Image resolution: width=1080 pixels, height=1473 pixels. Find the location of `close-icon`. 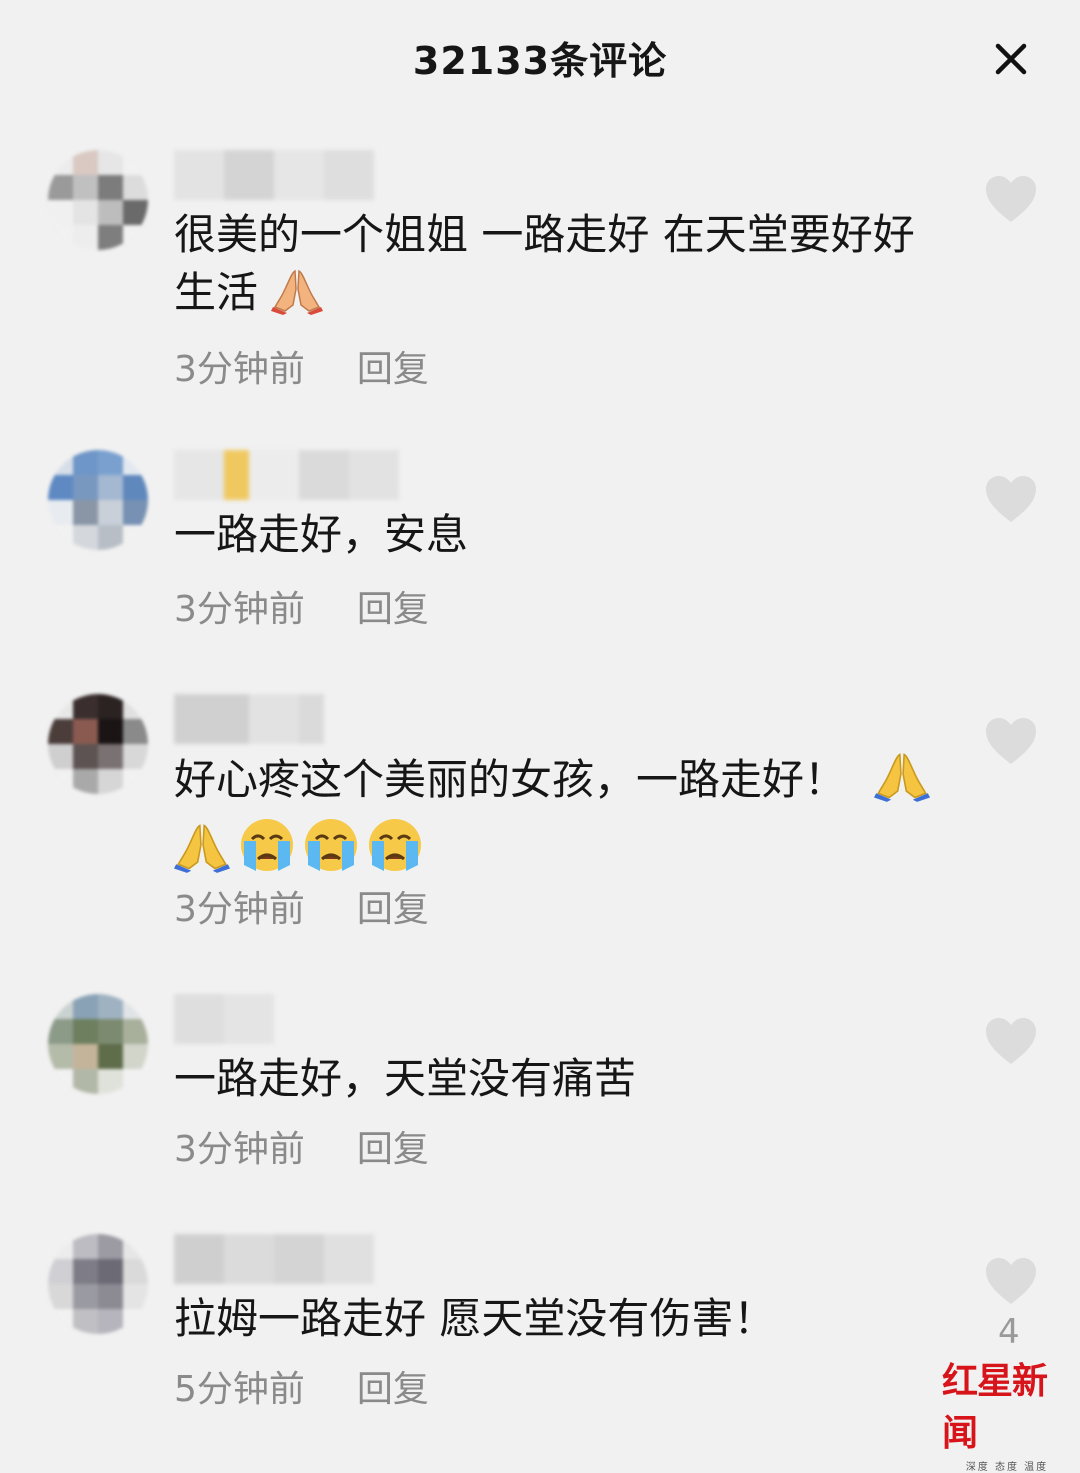

close-icon is located at coordinates (1011, 59).